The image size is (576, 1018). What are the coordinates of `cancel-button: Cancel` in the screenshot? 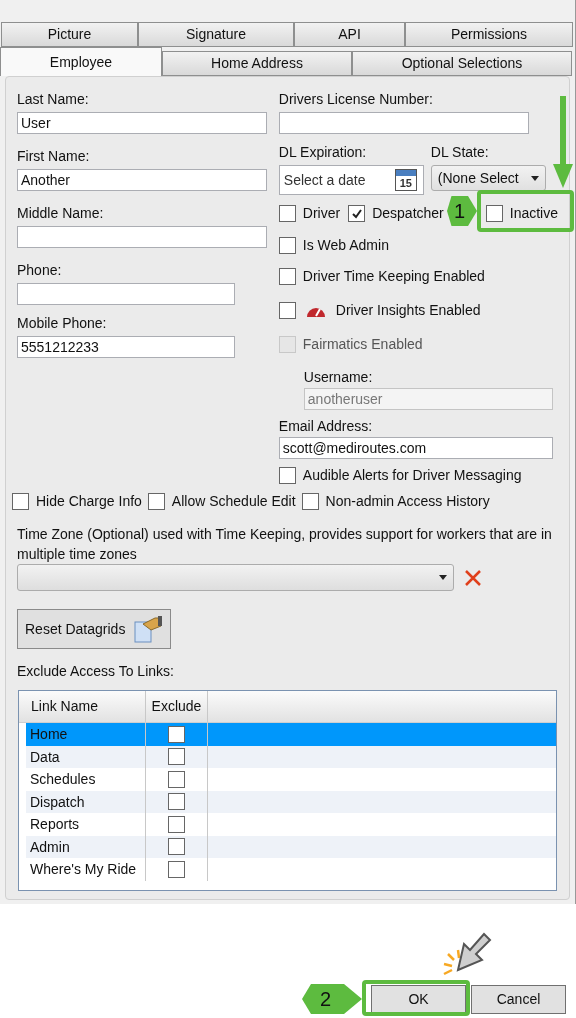 It's located at (518, 999).